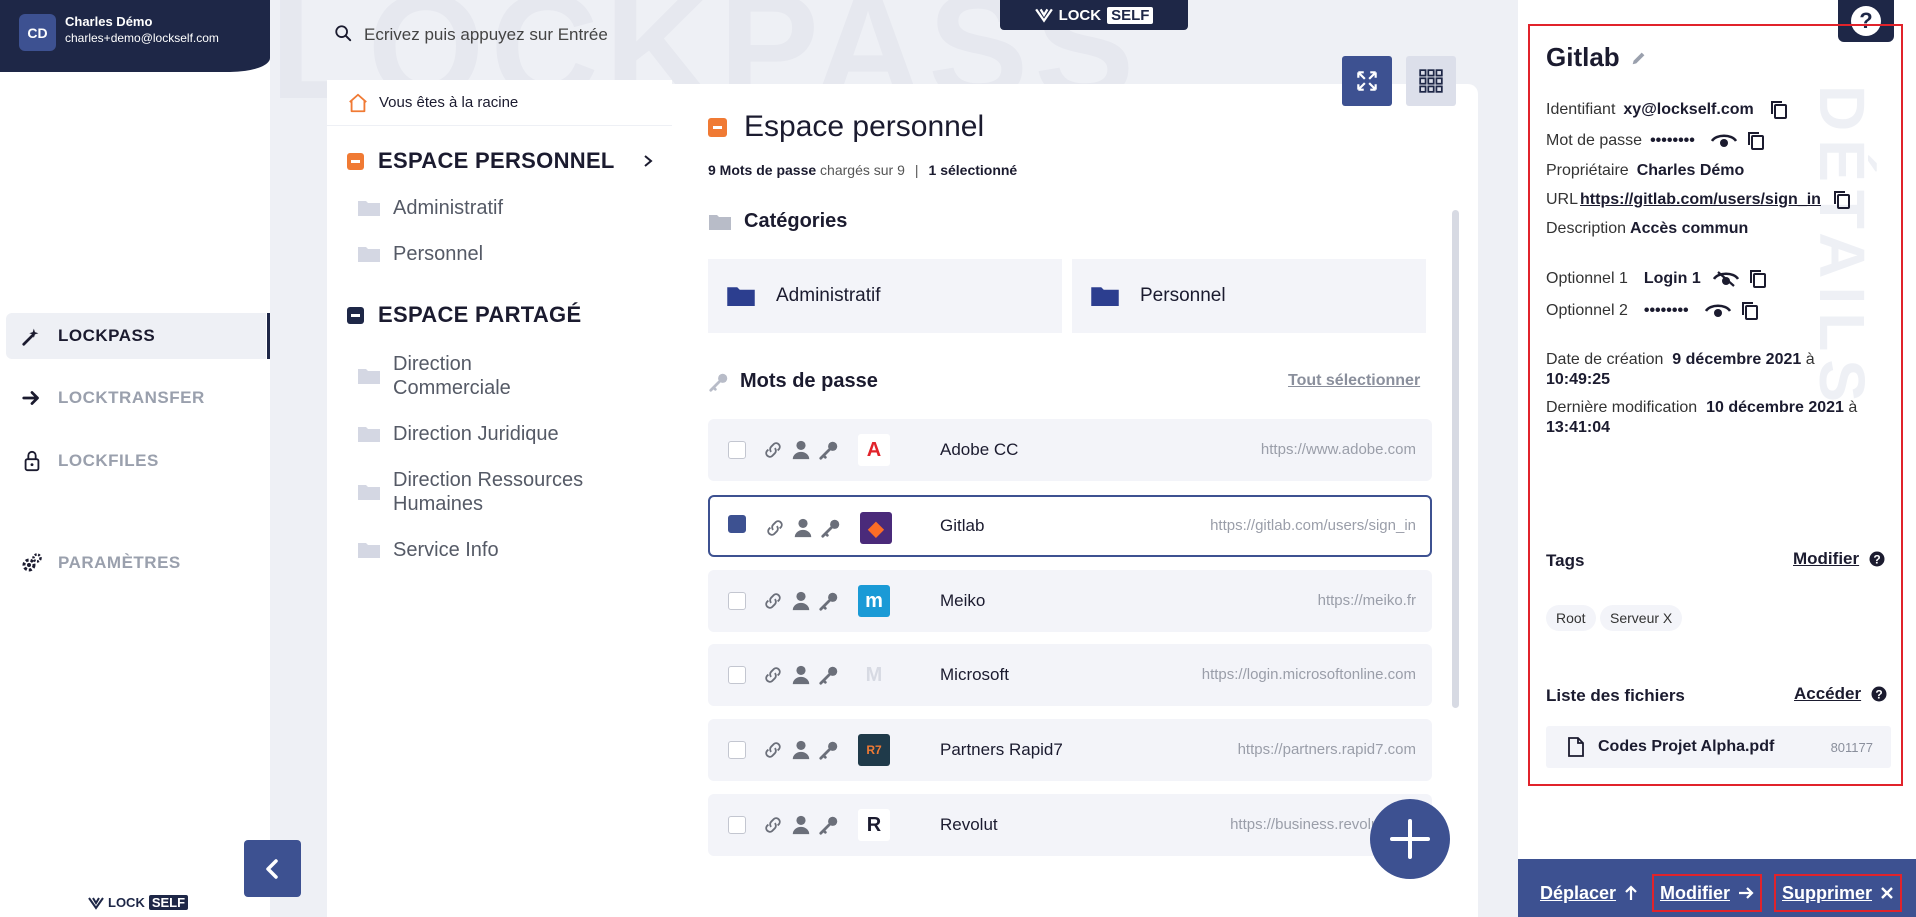  I want to click on personal-space-icon, so click(717, 127).